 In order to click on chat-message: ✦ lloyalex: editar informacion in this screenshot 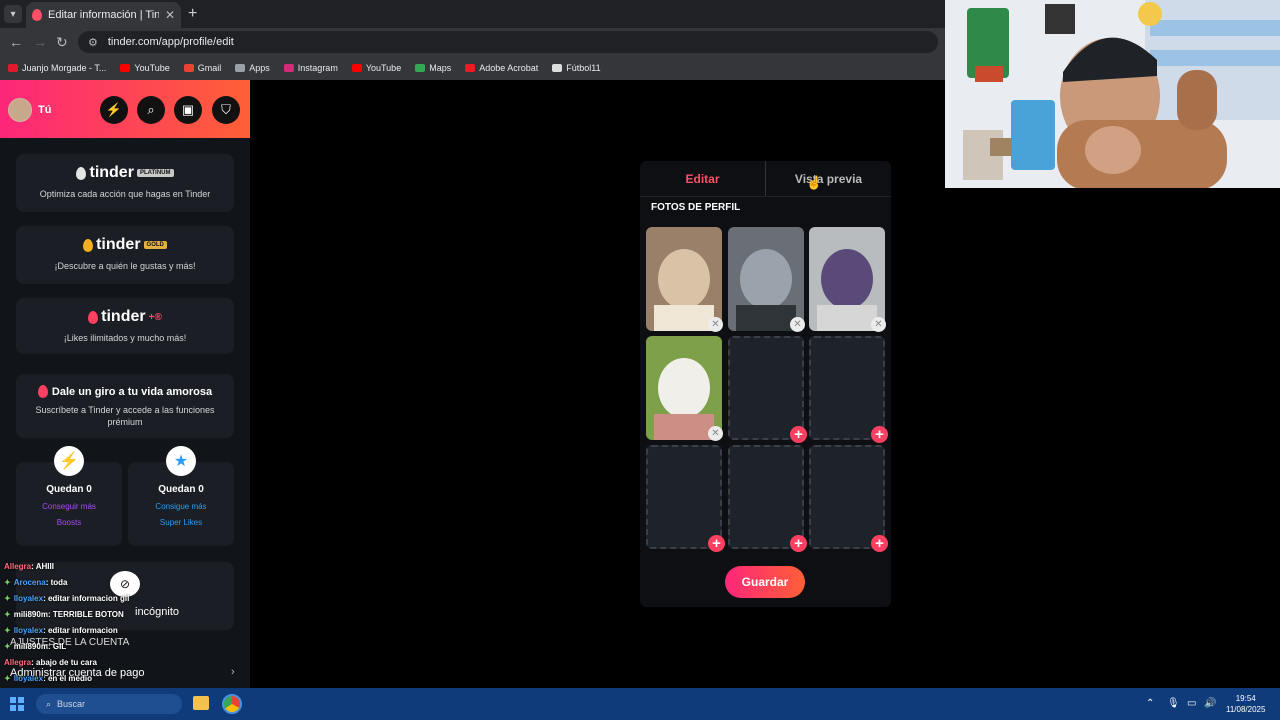, I will do `click(61, 630)`.